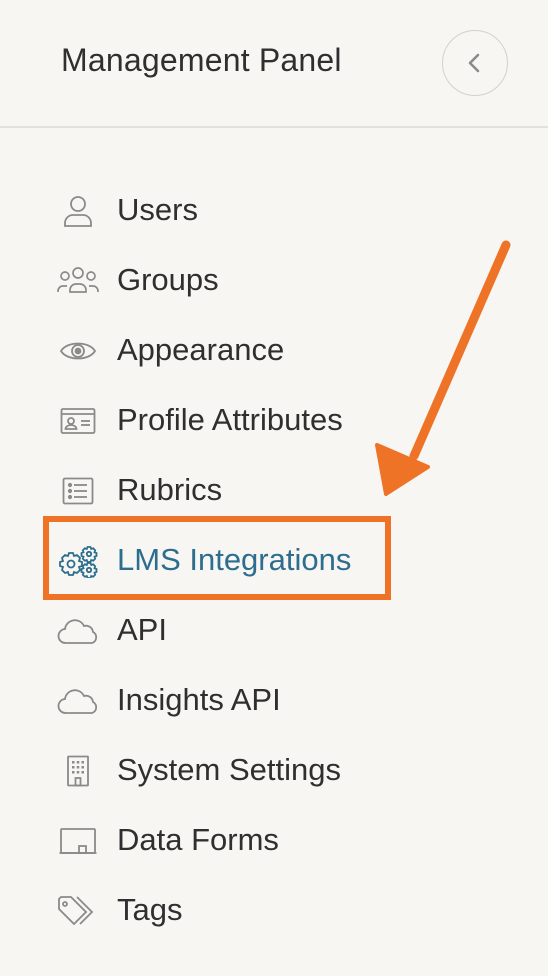  What do you see at coordinates (199, 699) in the screenshot?
I see `sidebar-item-label: Insights API` at bounding box center [199, 699].